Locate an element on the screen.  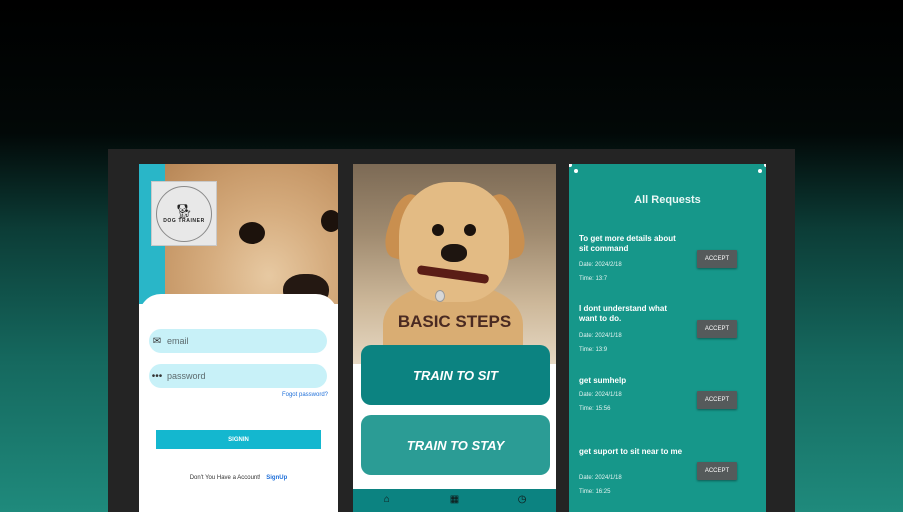
no-account-text: Don't You Have a Account! is located at coordinates (225, 478).